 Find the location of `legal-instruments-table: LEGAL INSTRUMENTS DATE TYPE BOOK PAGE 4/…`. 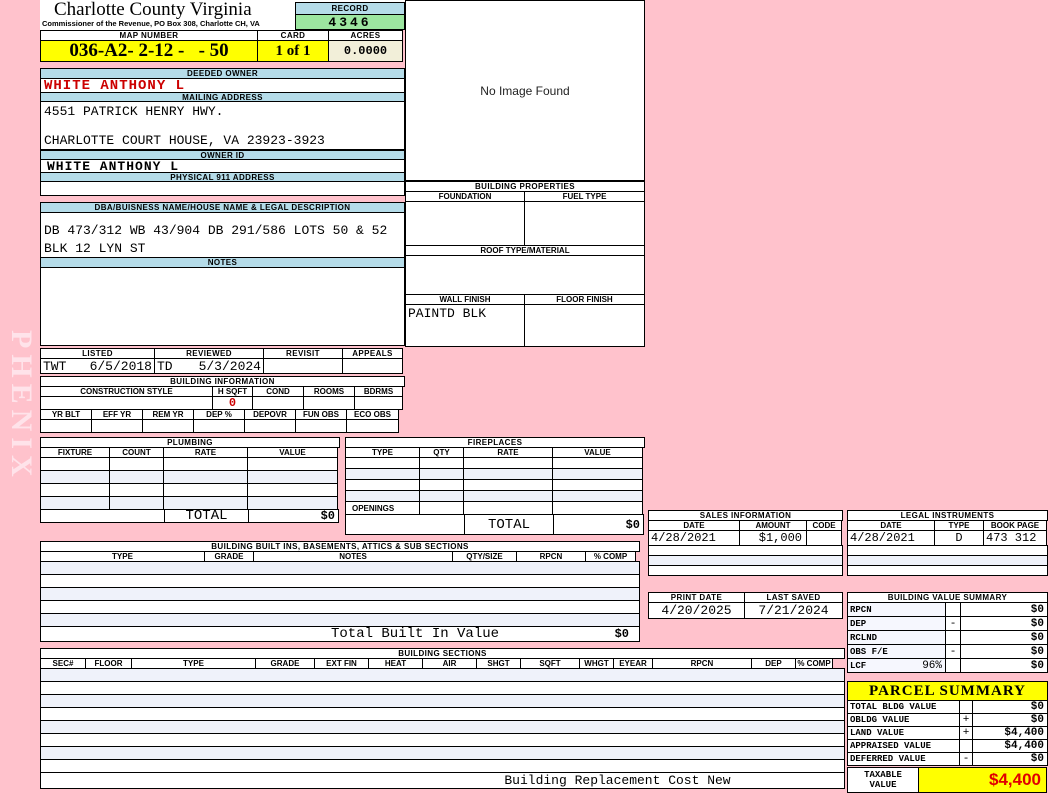

legal-instruments-table: LEGAL INSTRUMENTS DATE TYPE BOOK PAGE 4/… is located at coordinates (947, 543).